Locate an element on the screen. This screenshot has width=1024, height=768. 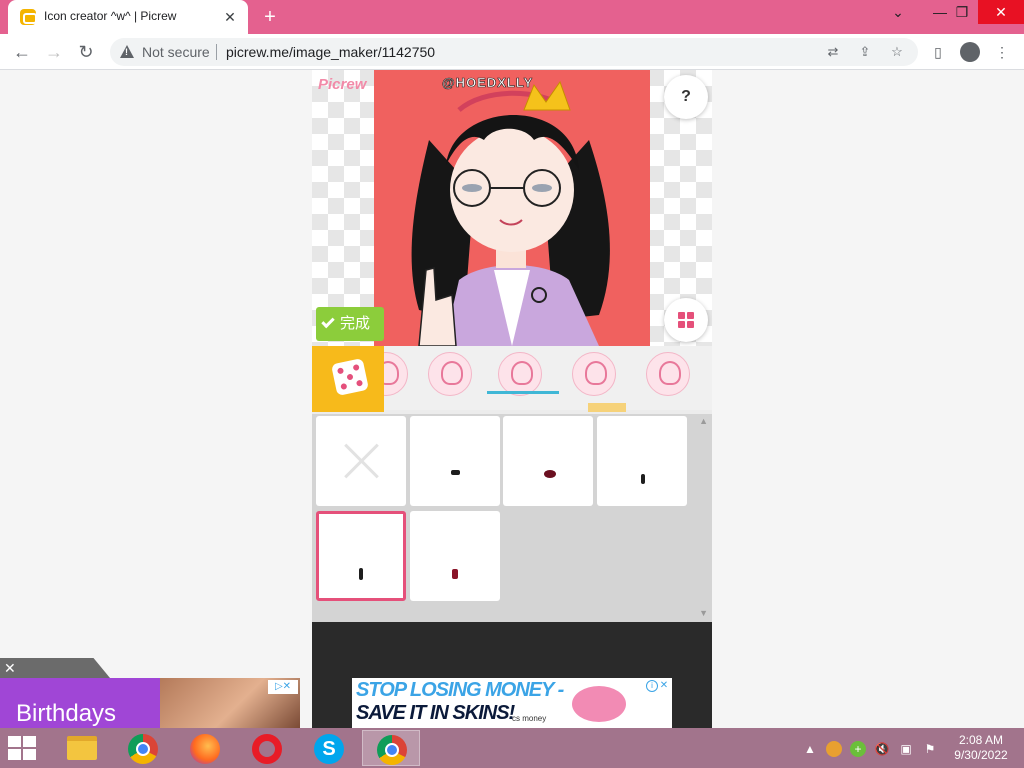
grid-view-button is located at coordinates (686, 320).